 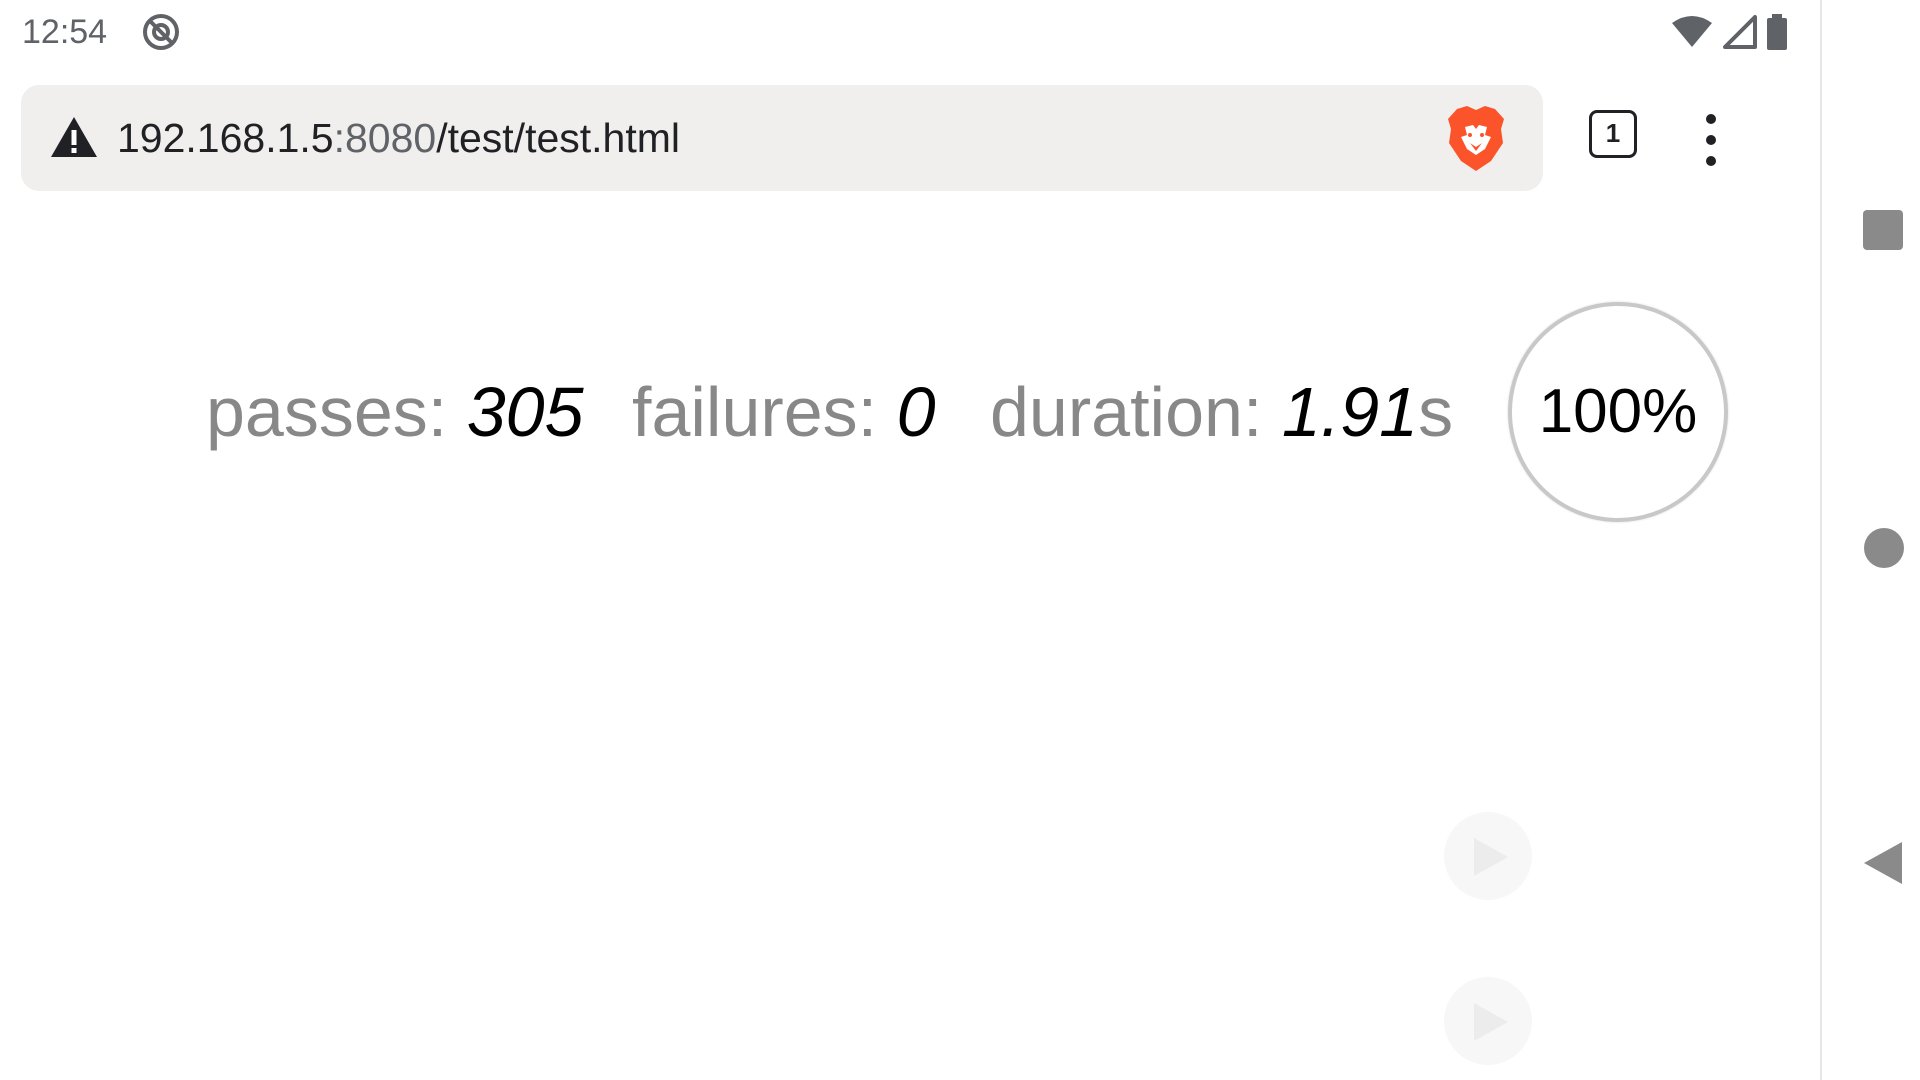 What do you see at coordinates (65, 32) in the screenshot?
I see `status-time: 12:54` at bounding box center [65, 32].